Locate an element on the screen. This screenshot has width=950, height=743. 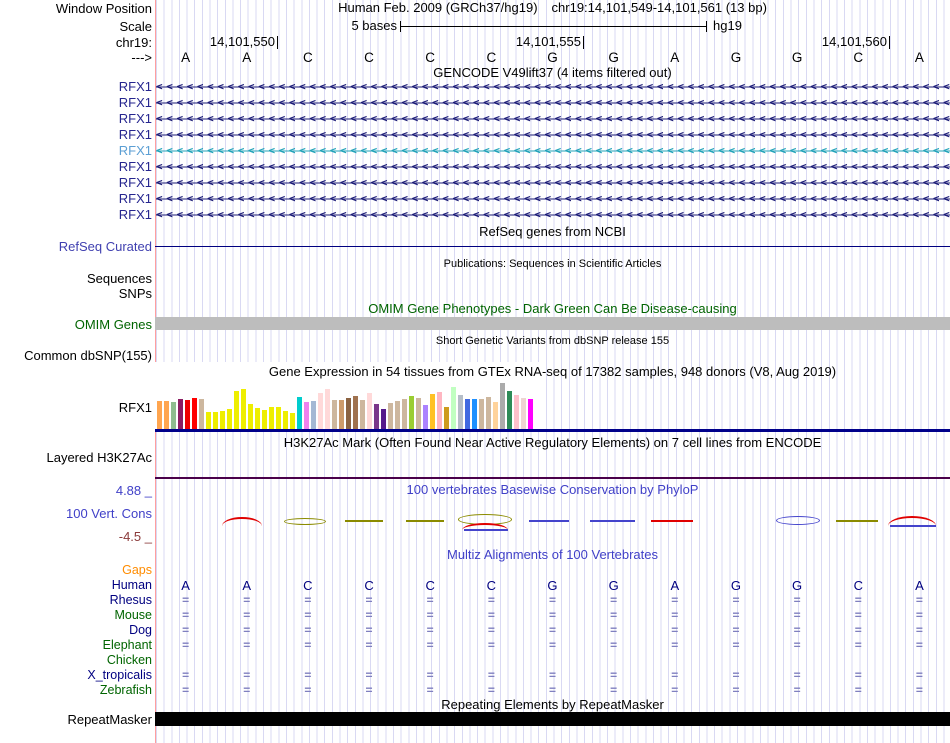
species-label-human: Human is located at coordinates (132, 585).